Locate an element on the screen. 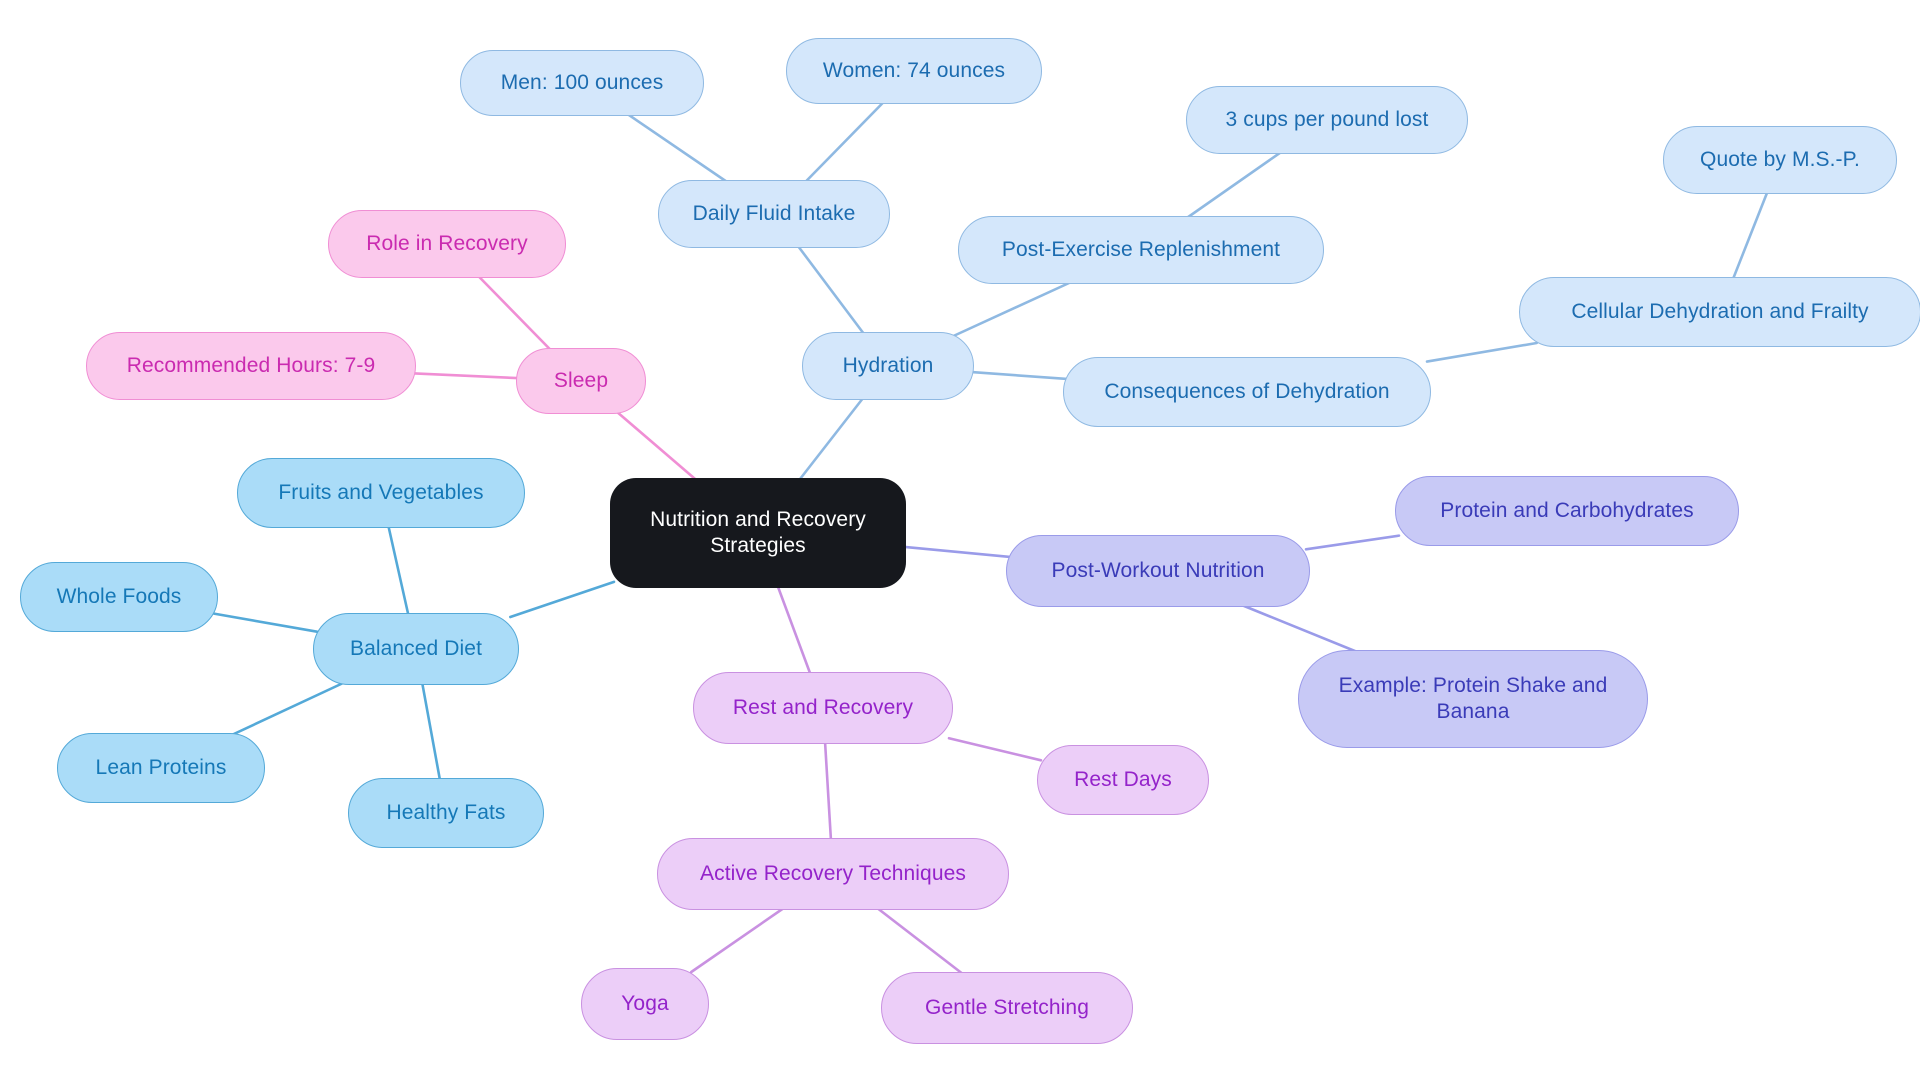 This screenshot has width=1920, height=1083. edge-cell-quote is located at coordinates (1750, 235).